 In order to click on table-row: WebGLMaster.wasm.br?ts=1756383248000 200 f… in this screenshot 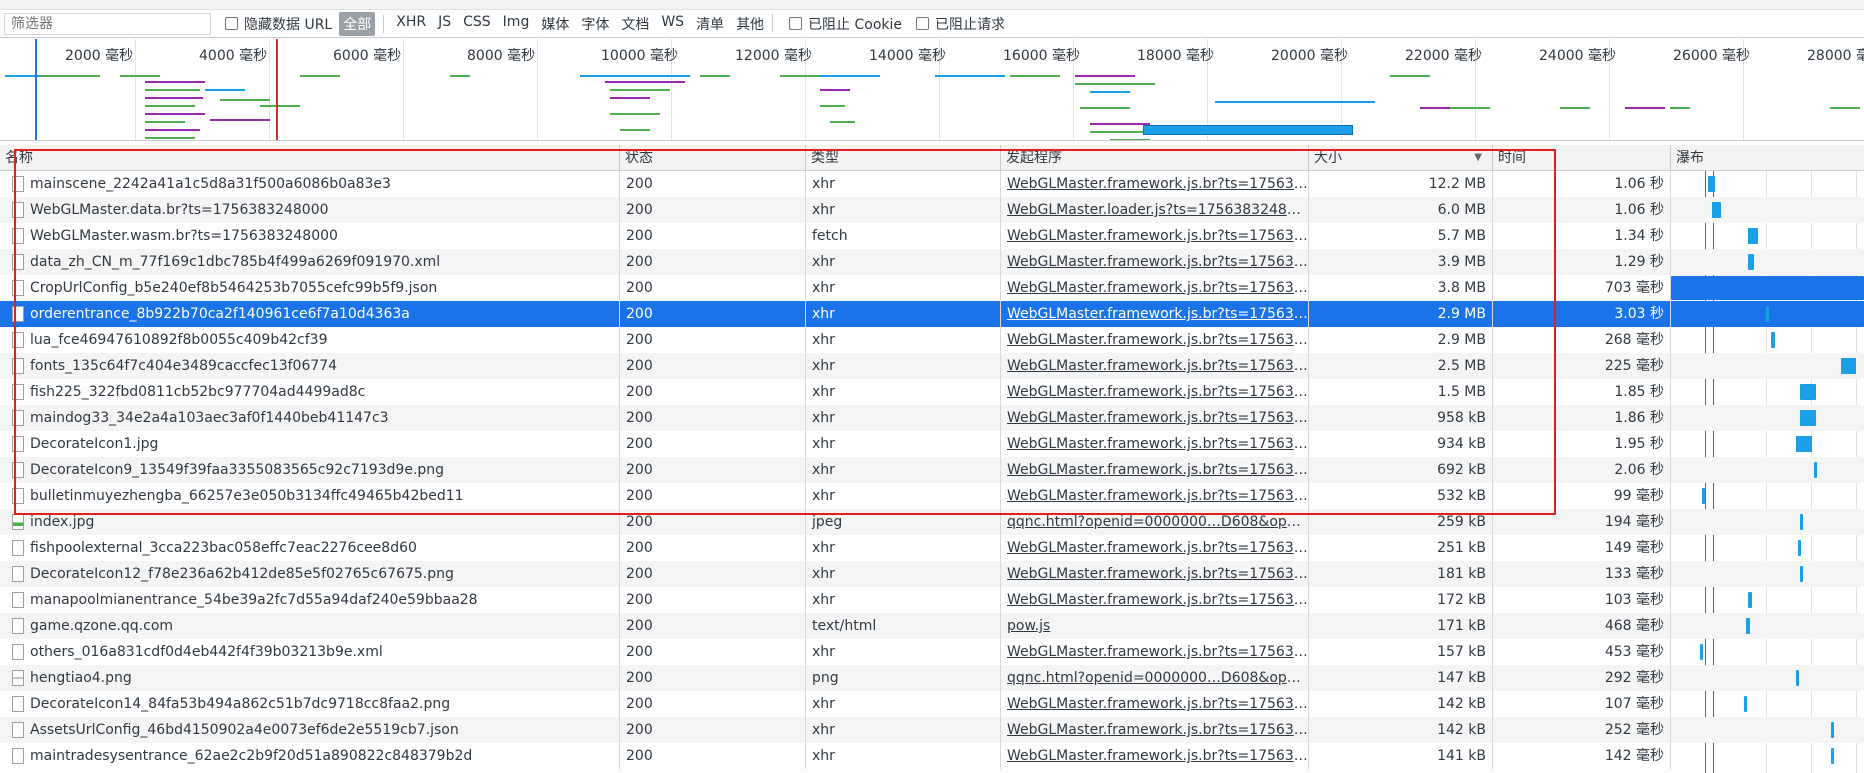, I will do `click(932, 236)`.